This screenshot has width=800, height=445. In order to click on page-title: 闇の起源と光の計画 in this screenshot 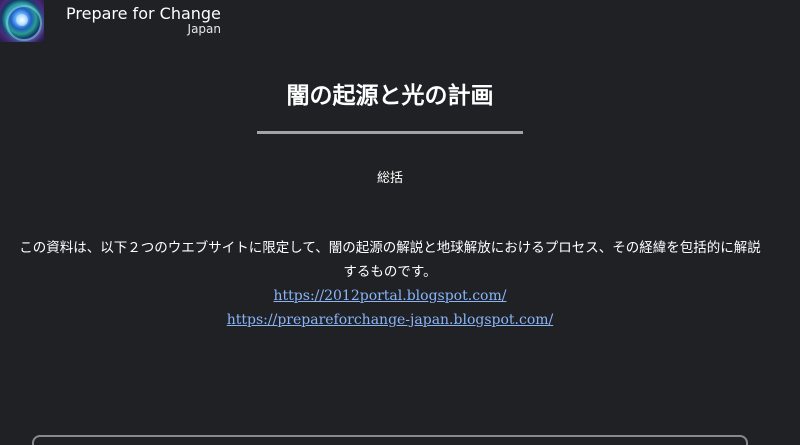, I will do `click(390, 95)`.